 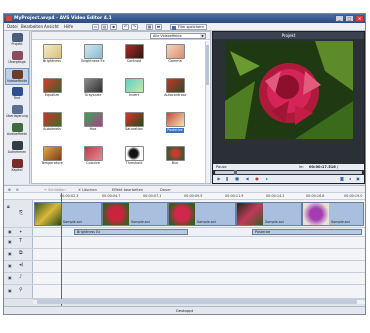 I want to click on effect-item: Invert, so click(x=134, y=88).